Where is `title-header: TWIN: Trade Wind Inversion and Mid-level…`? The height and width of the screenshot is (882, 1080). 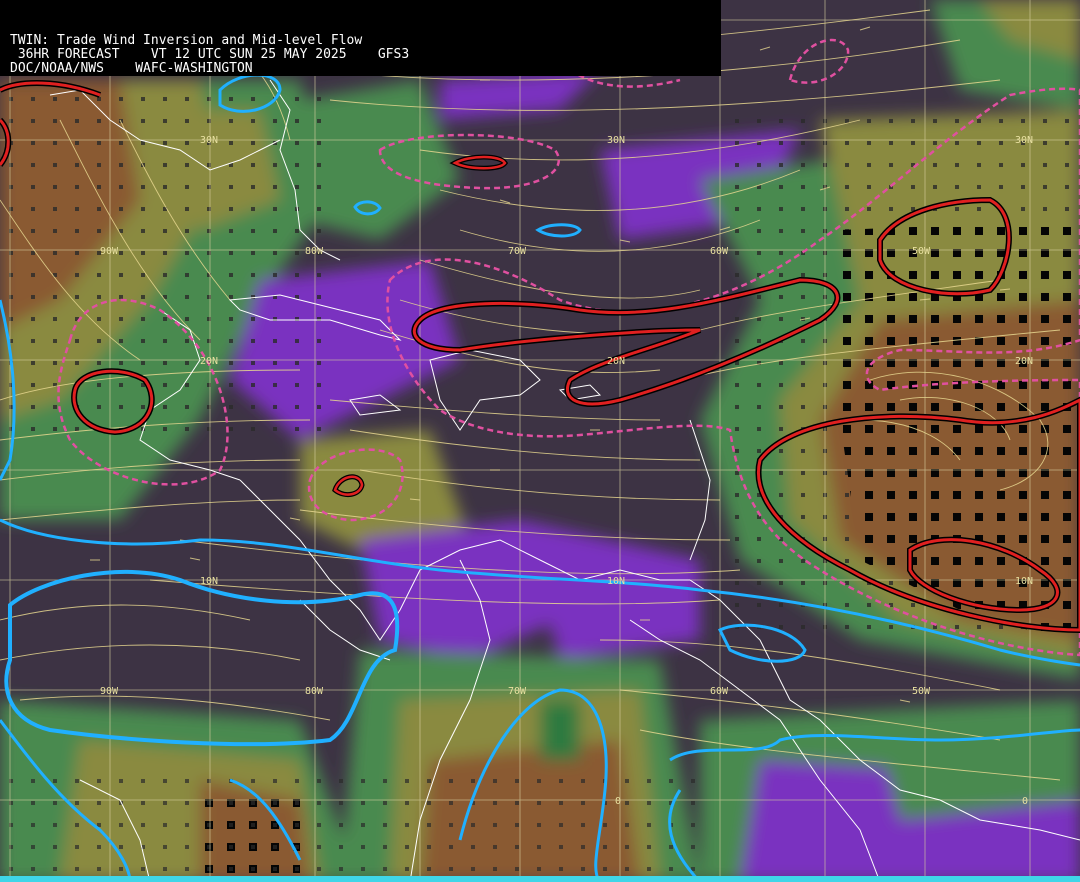
title-header: TWIN: Trade Wind Inversion and Mid-level… is located at coordinates (360, 38).